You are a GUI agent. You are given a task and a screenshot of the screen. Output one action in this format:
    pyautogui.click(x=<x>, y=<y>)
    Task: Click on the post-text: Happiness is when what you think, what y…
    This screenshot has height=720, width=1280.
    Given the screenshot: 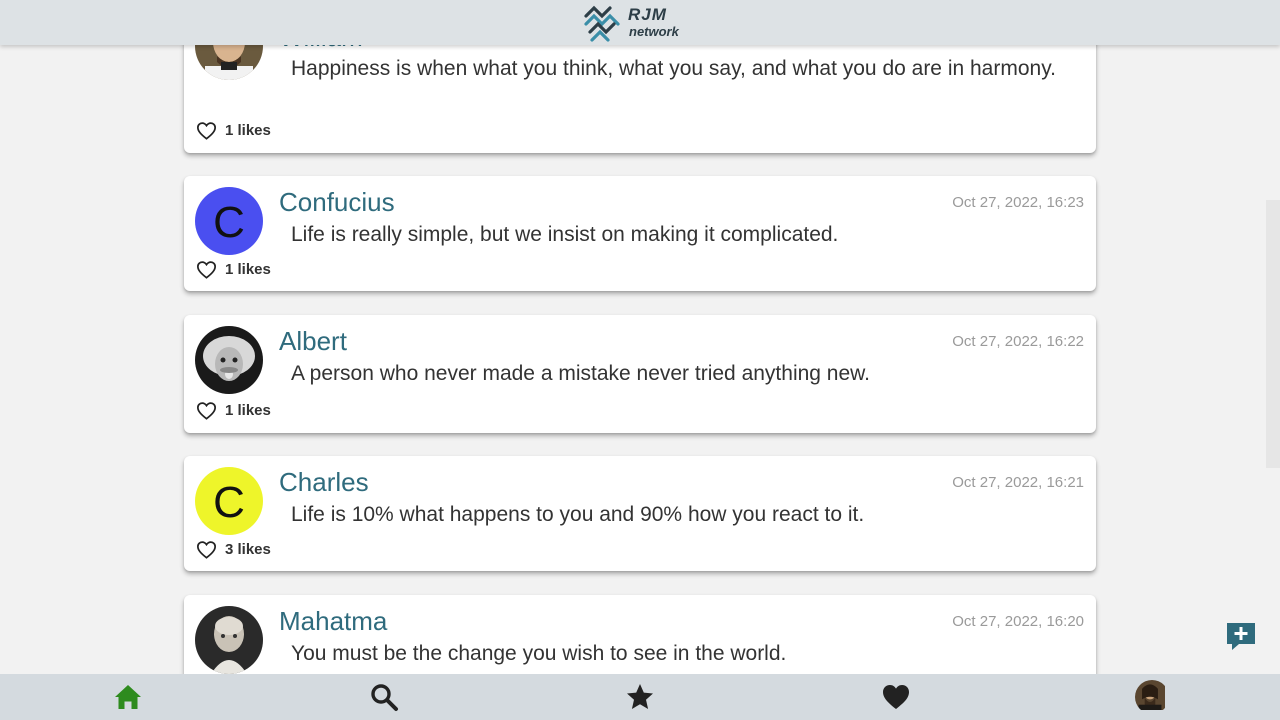 What is the action you would take?
    pyautogui.click(x=673, y=68)
    